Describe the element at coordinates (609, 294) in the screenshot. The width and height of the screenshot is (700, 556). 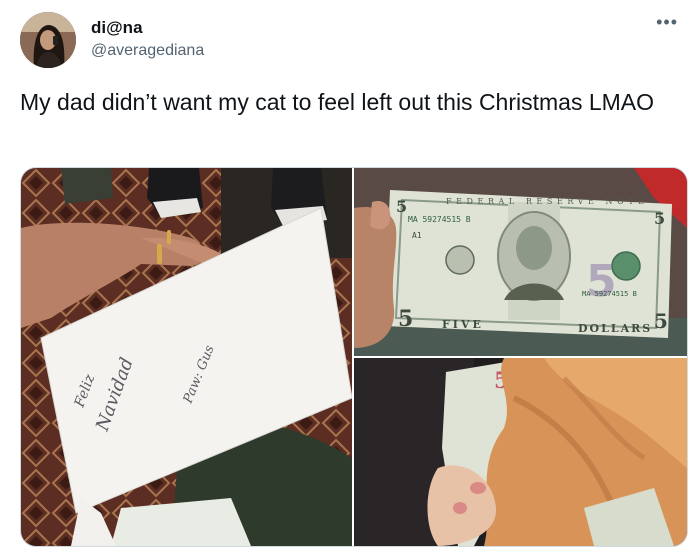
I see `bill-serial-right: MA 59274515 B` at that location.